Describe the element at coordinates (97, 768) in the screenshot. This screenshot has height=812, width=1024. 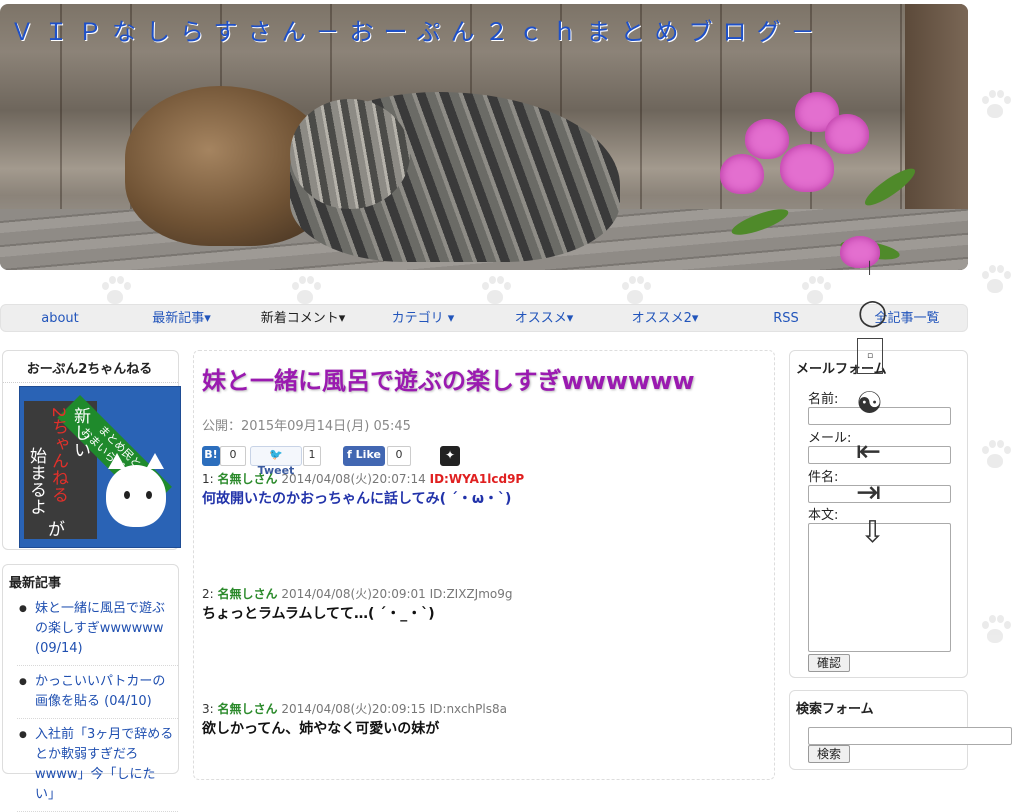
I see `recent-post-link: 入社前「3ヶ月で辞めるとか軟弱すぎだろwwww」今「しにたい」` at that location.